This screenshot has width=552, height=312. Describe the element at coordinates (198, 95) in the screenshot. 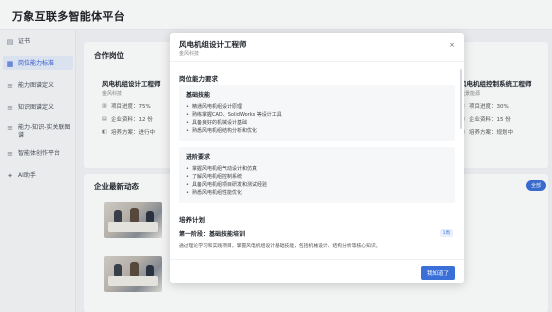

I see `basic-skills-title: 基础技能` at that location.